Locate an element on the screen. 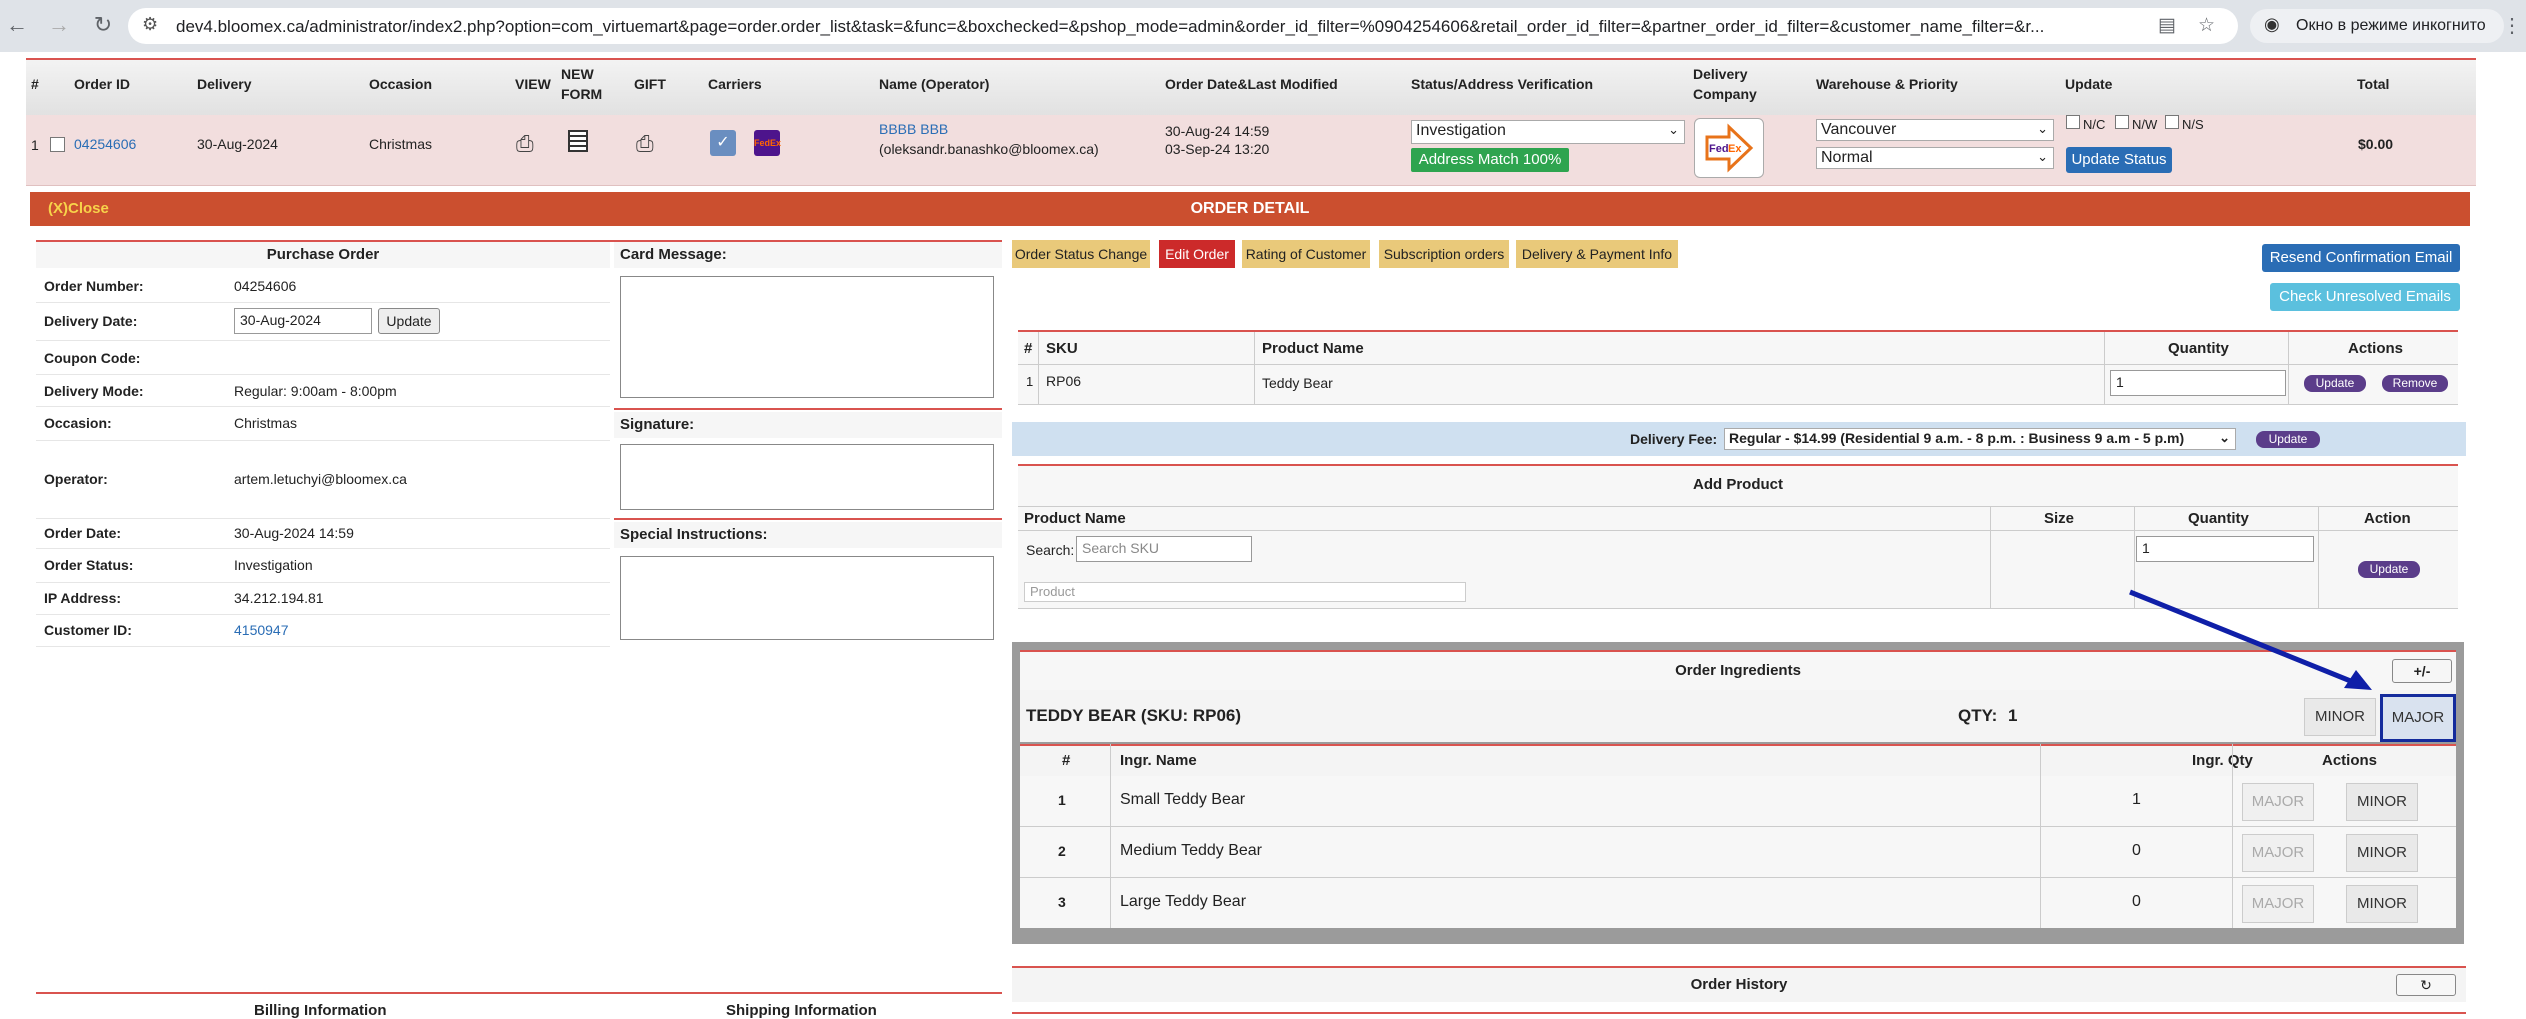 Image resolution: width=2526 pixels, height=1019 pixels. ingredient-row-name: Small Teddy Bear is located at coordinates (1183, 799).